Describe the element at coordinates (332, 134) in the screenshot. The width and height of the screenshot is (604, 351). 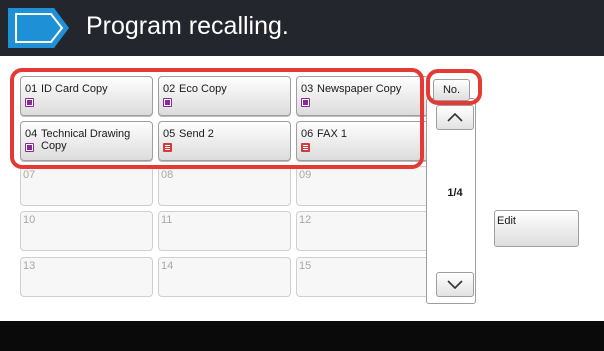
I see `program-name: FAX 1` at that location.